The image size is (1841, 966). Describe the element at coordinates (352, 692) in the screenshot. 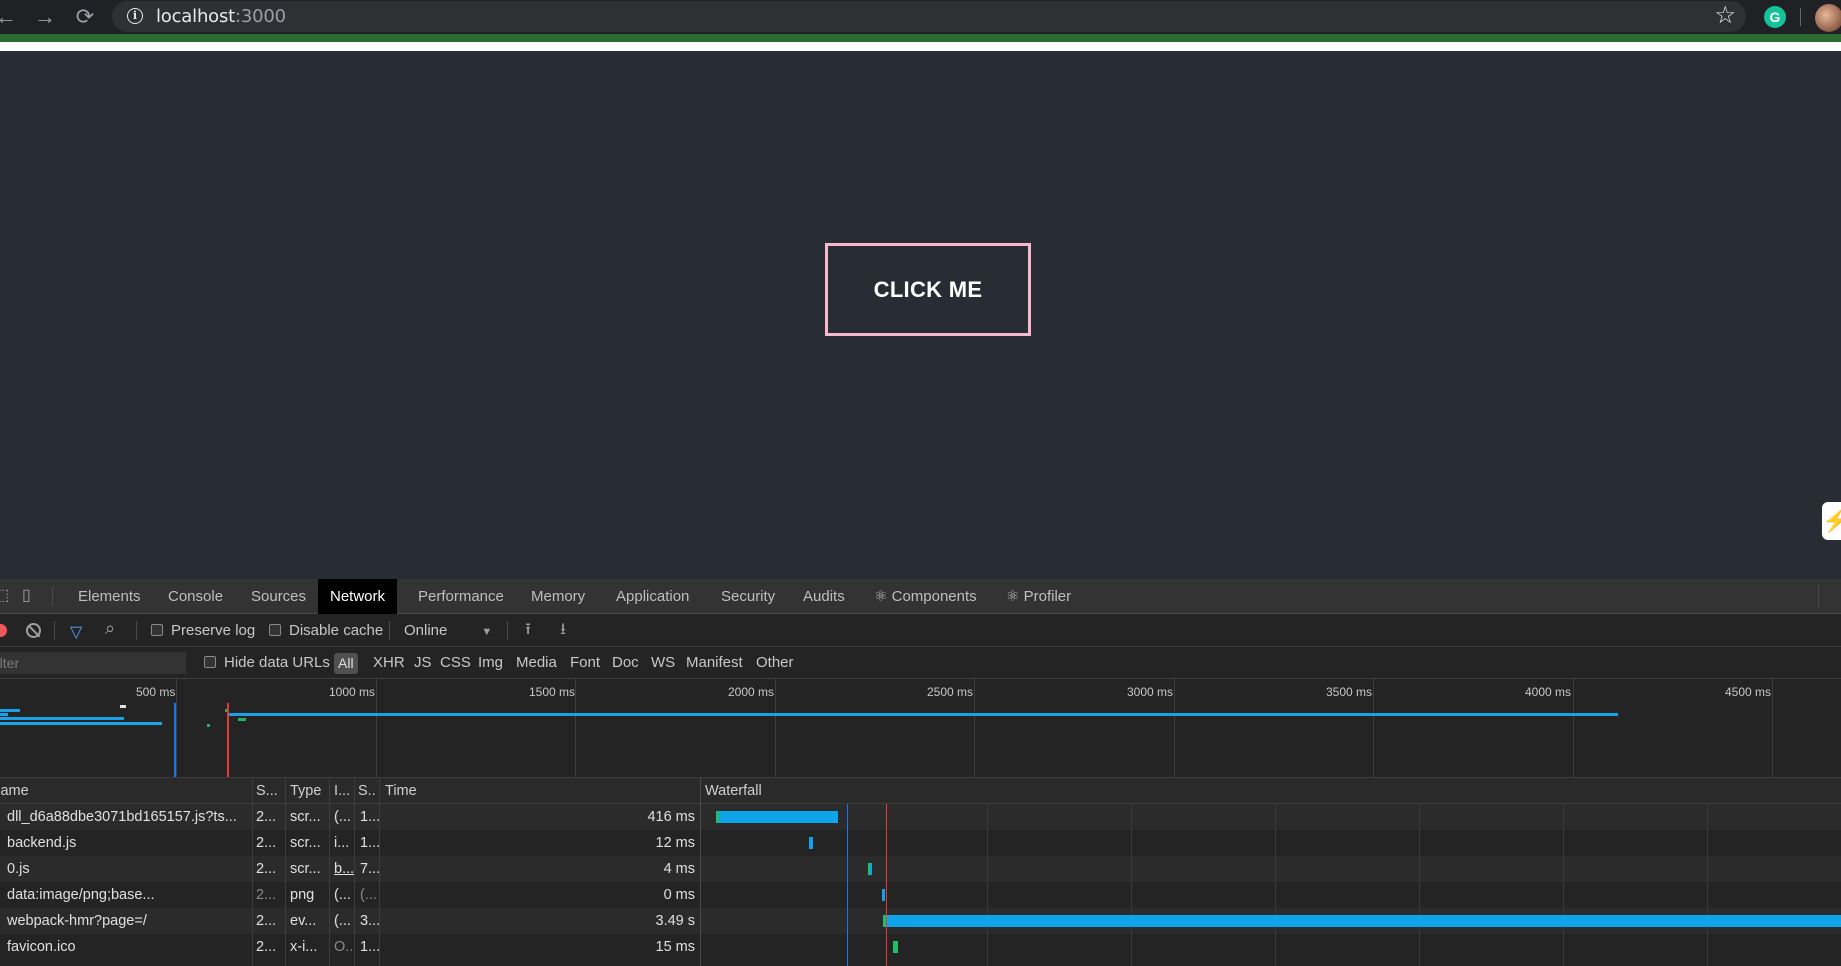

I see `overview-tick-label: 1000 ms` at that location.